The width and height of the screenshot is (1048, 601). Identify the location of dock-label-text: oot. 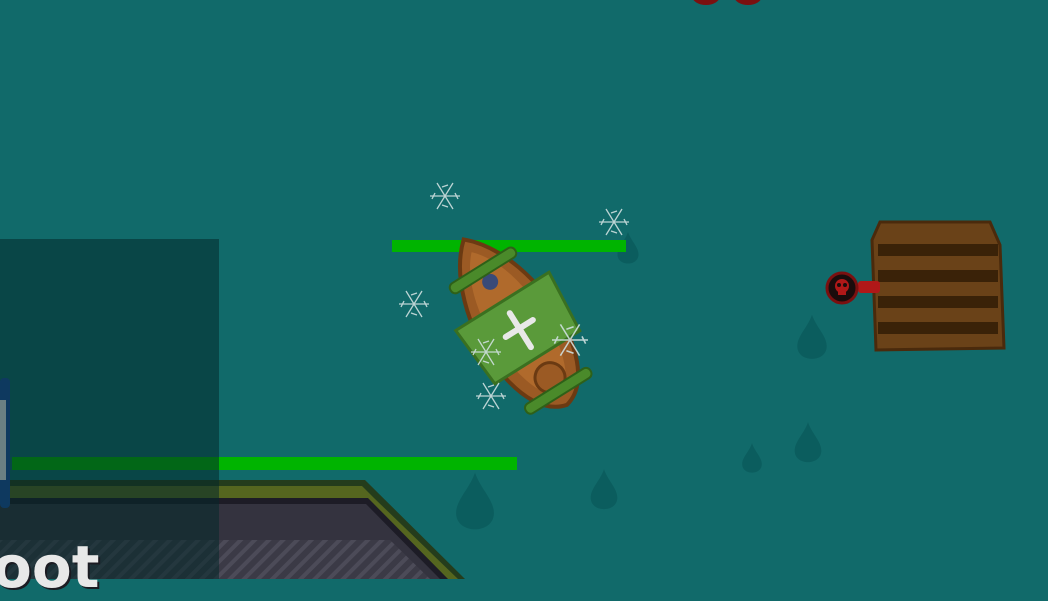
(50, 567).